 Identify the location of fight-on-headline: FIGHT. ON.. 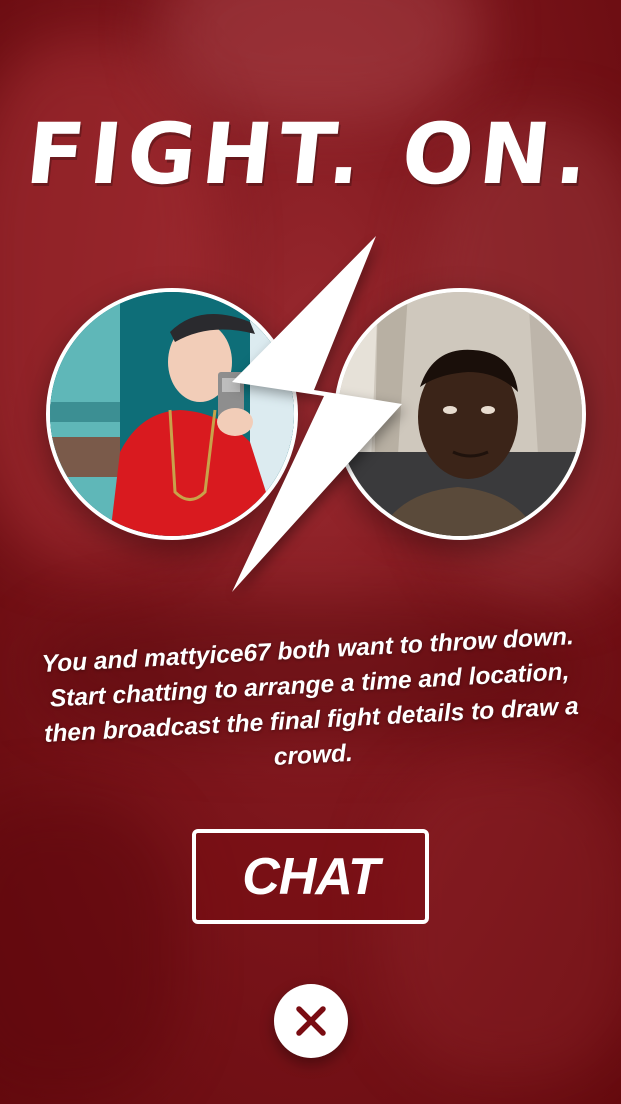
(310, 154).